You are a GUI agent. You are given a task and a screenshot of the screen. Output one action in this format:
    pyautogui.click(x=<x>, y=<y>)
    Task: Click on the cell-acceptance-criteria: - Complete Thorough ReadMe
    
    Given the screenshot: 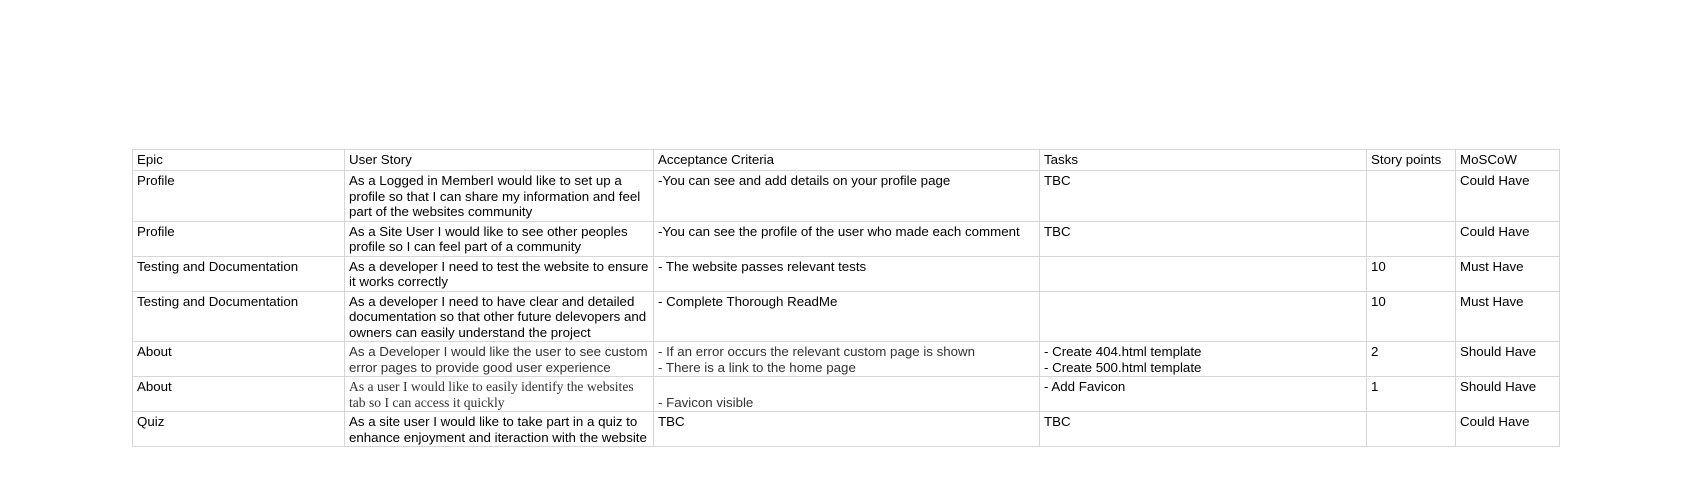 What is the action you would take?
    pyautogui.click(x=846, y=316)
    